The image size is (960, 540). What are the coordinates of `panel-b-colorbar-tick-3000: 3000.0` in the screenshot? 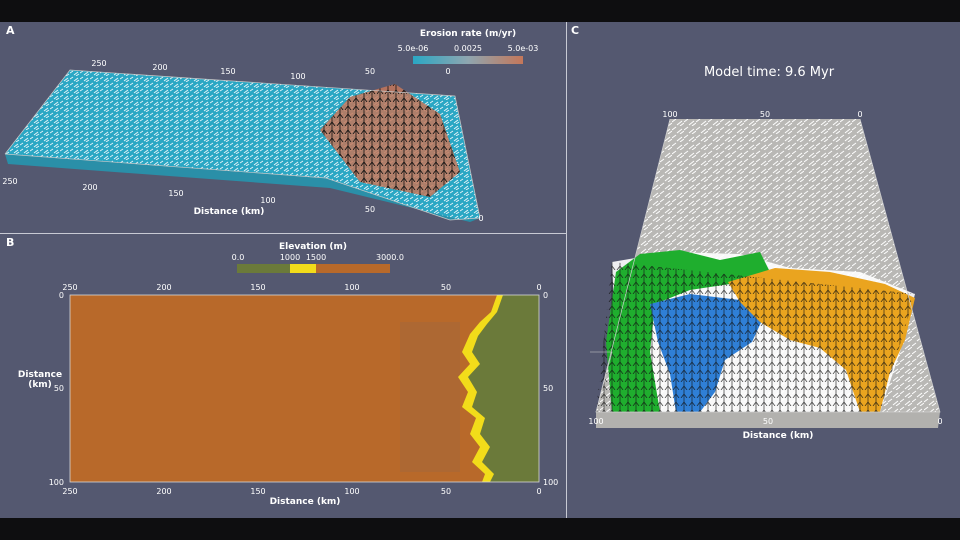 It's located at (390, 257).